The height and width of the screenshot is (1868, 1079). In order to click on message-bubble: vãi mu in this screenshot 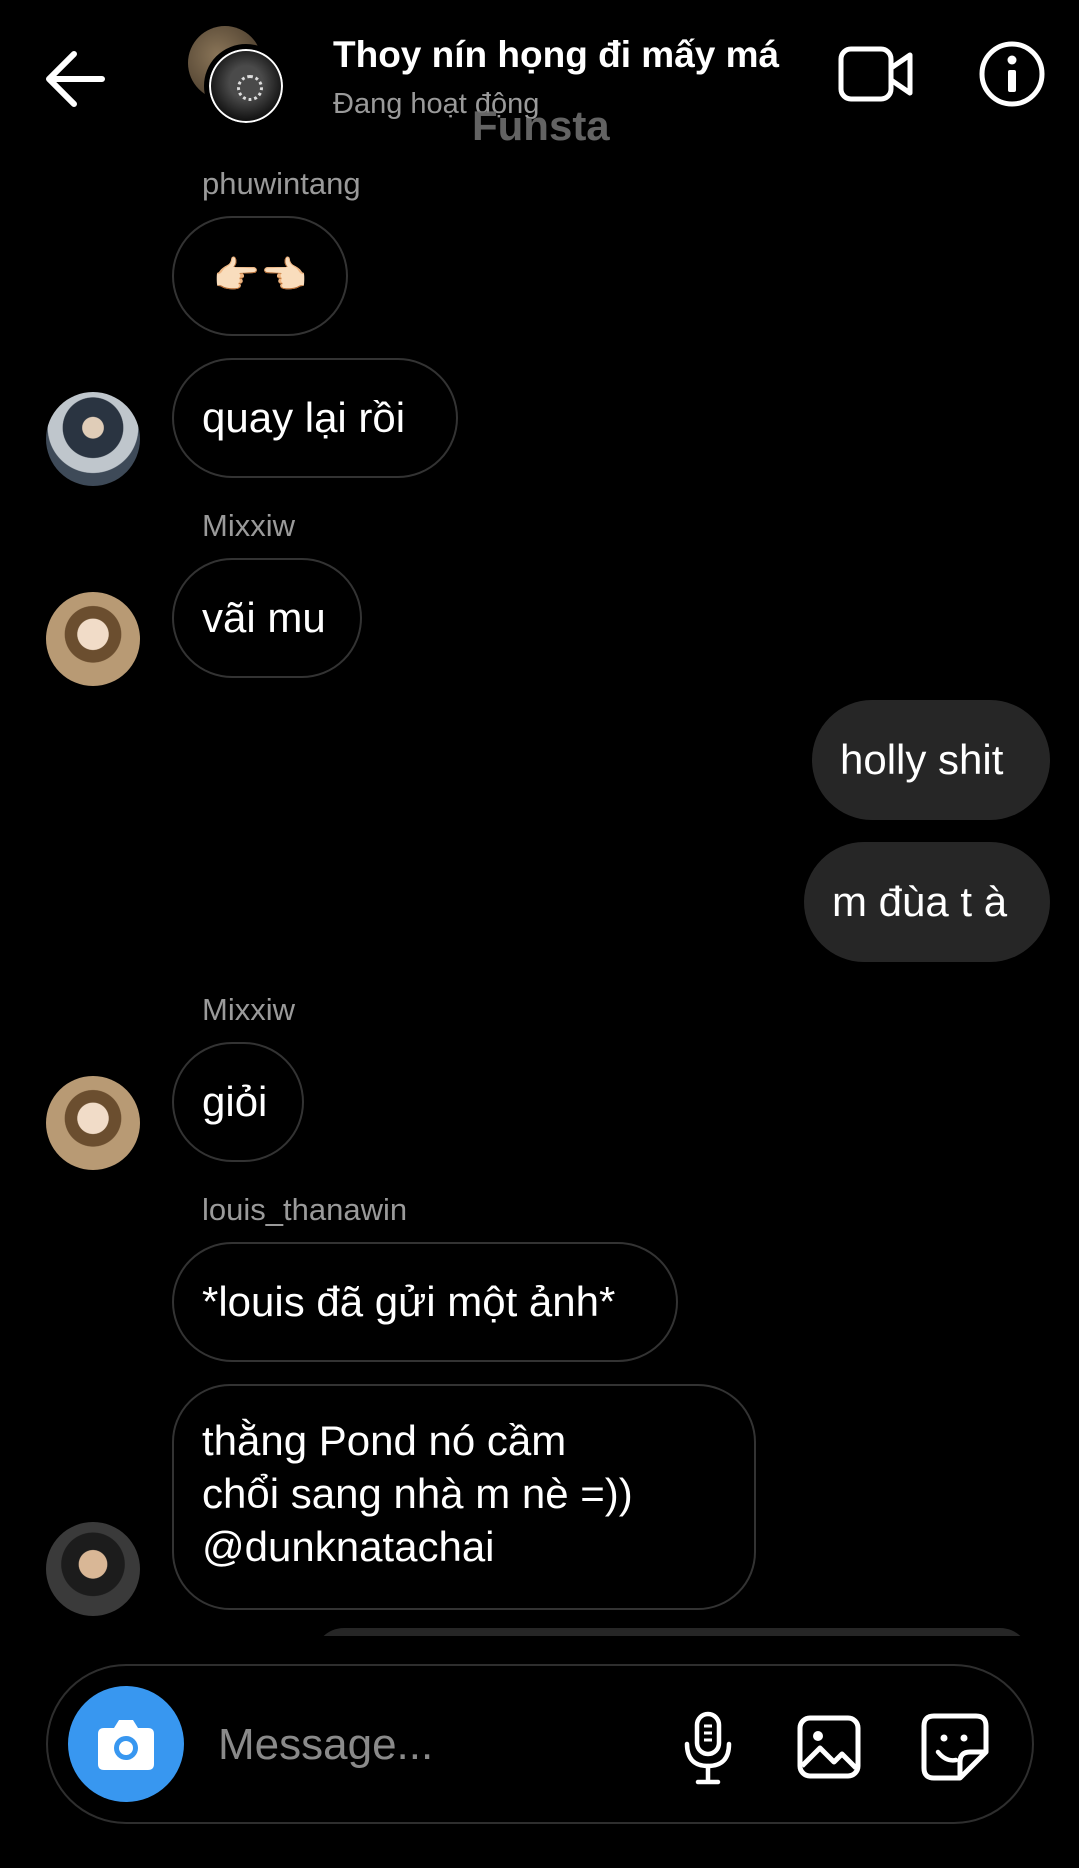, I will do `click(267, 618)`.